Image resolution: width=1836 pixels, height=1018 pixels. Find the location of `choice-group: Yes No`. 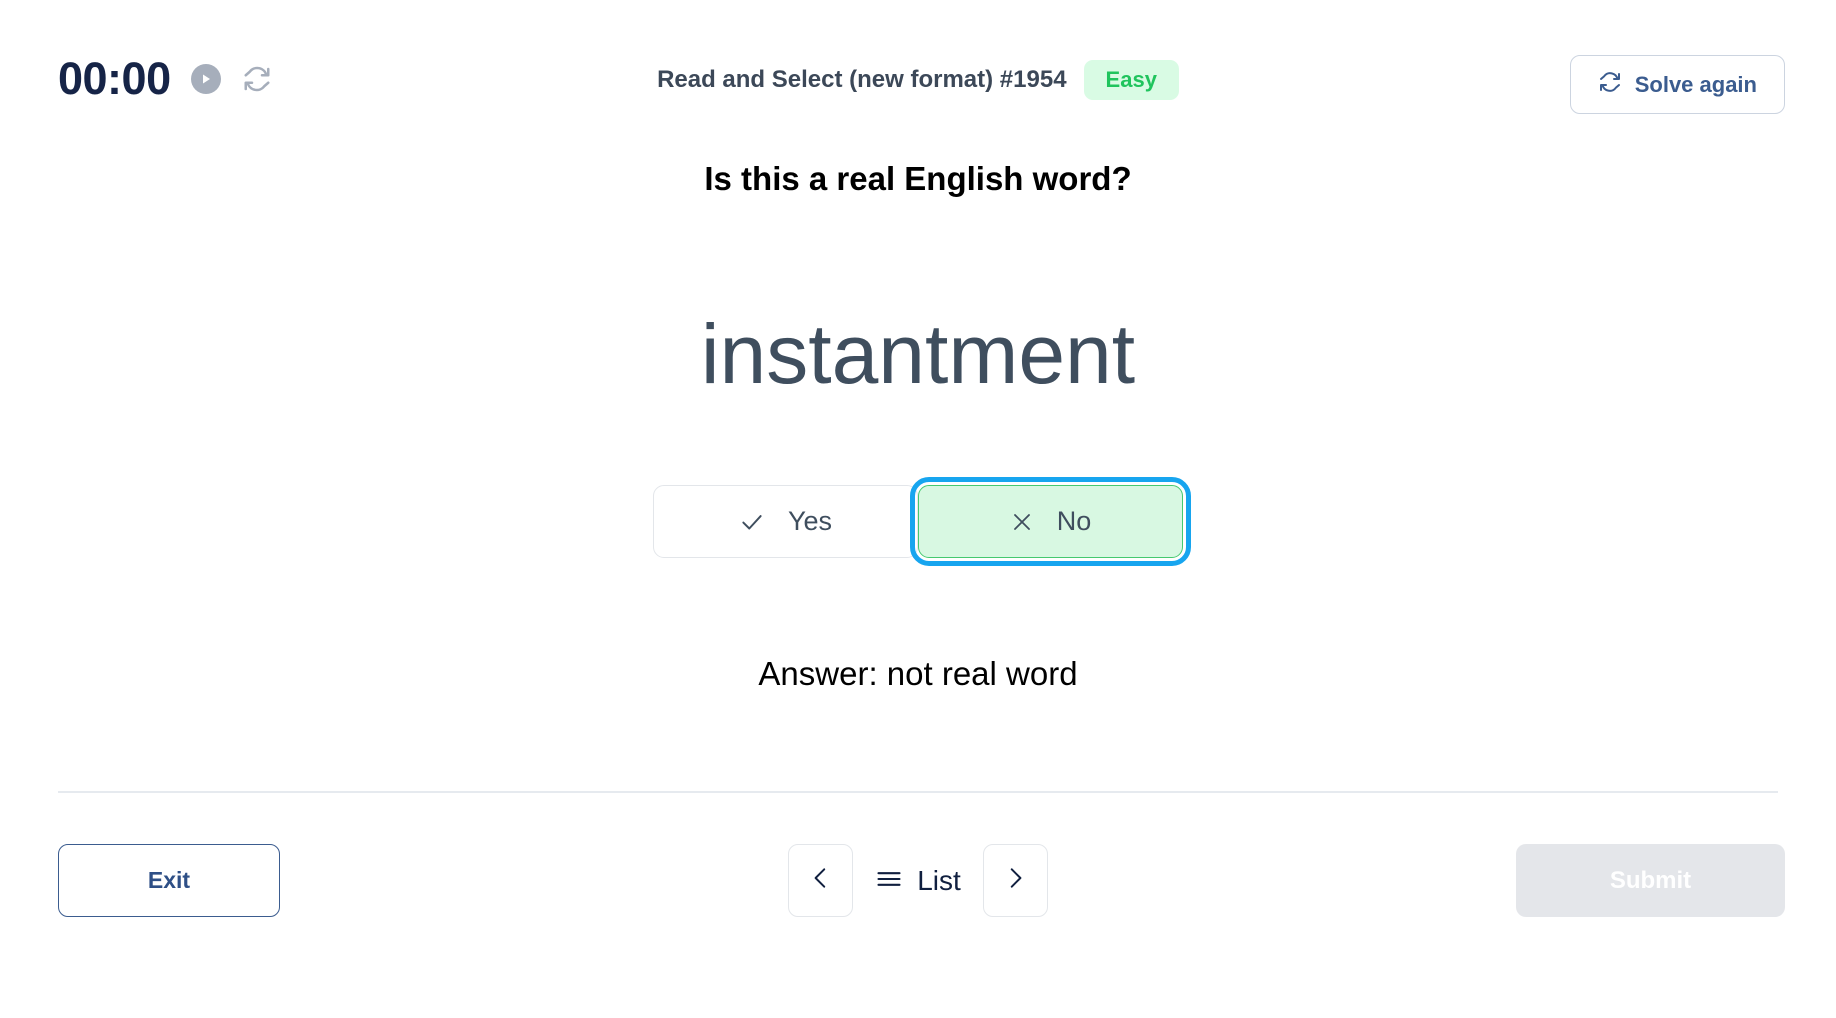

choice-group: Yes No is located at coordinates (918, 521).